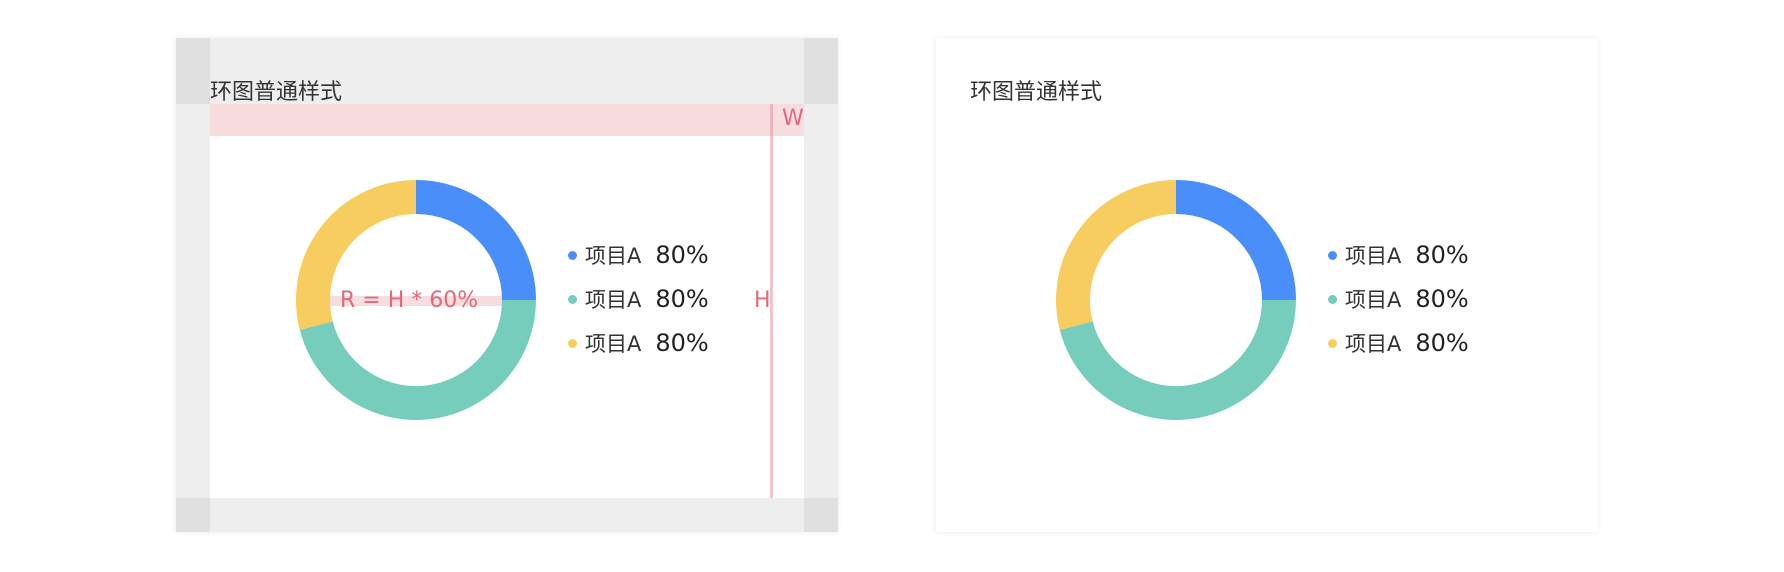  What do you see at coordinates (193, 515) in the screenshot?
I see `corner-bottom-left` at bounding box center [193, 515].